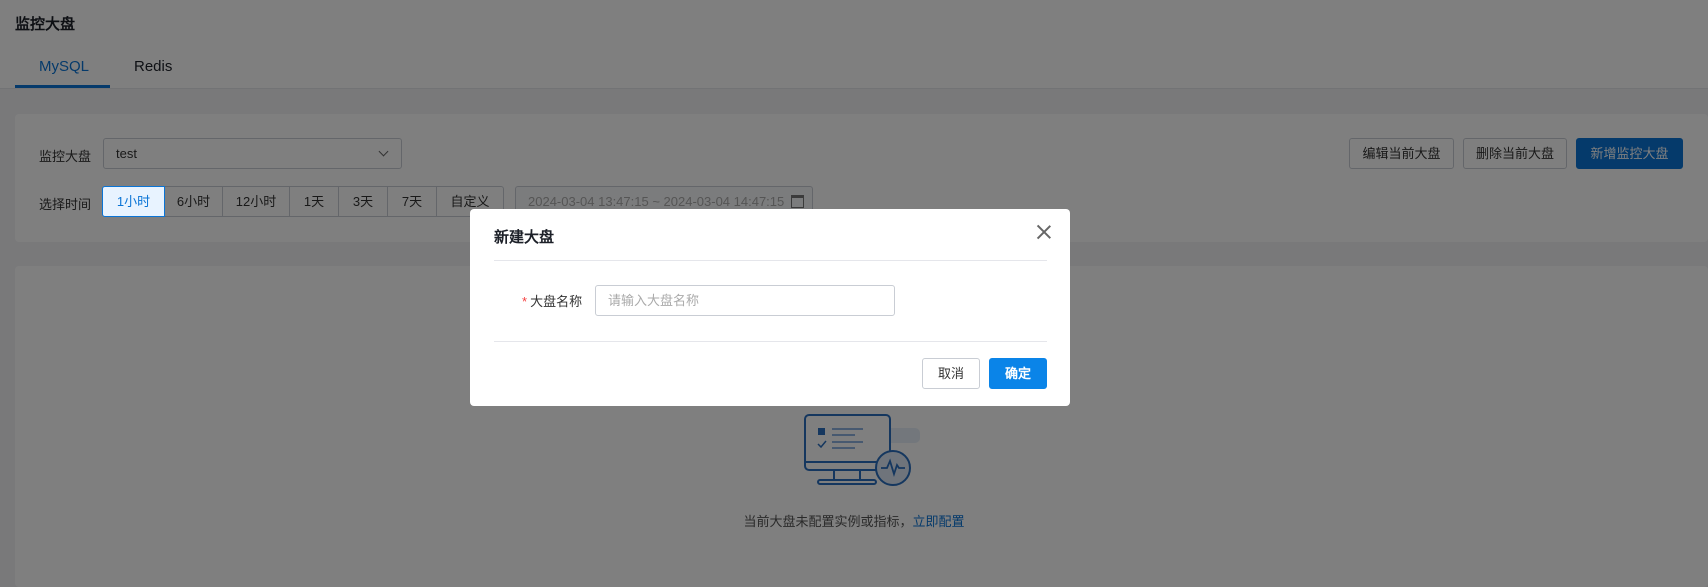  Describe the element at coordinates (745, 300) in the screenshot. I see `dashboard-name-input` at that location.